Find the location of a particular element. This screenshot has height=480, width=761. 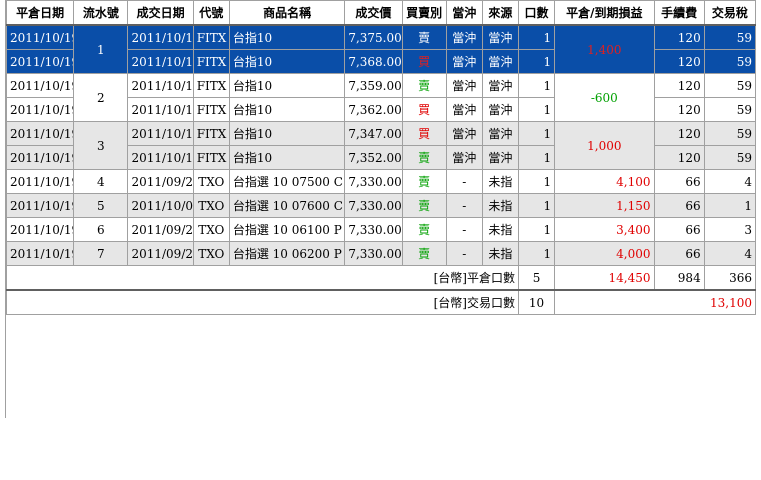

col-header-code: 代號 is located at coordinates (211, 13).